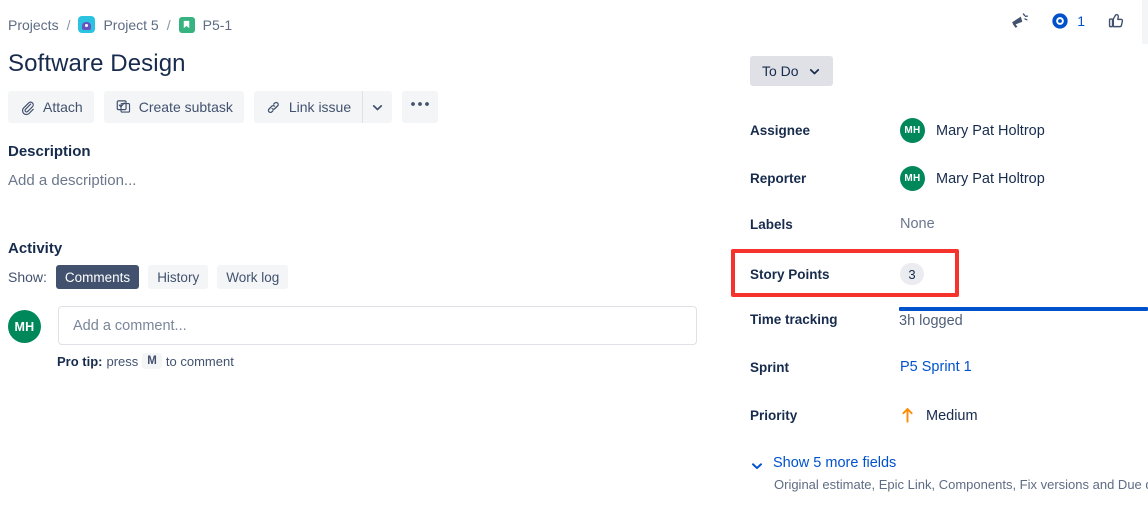 The width and height of the screenshot is (1148, 508). I want to click on breadcrumb: Projects / Project 5 / P5-1, so click(120, 24).